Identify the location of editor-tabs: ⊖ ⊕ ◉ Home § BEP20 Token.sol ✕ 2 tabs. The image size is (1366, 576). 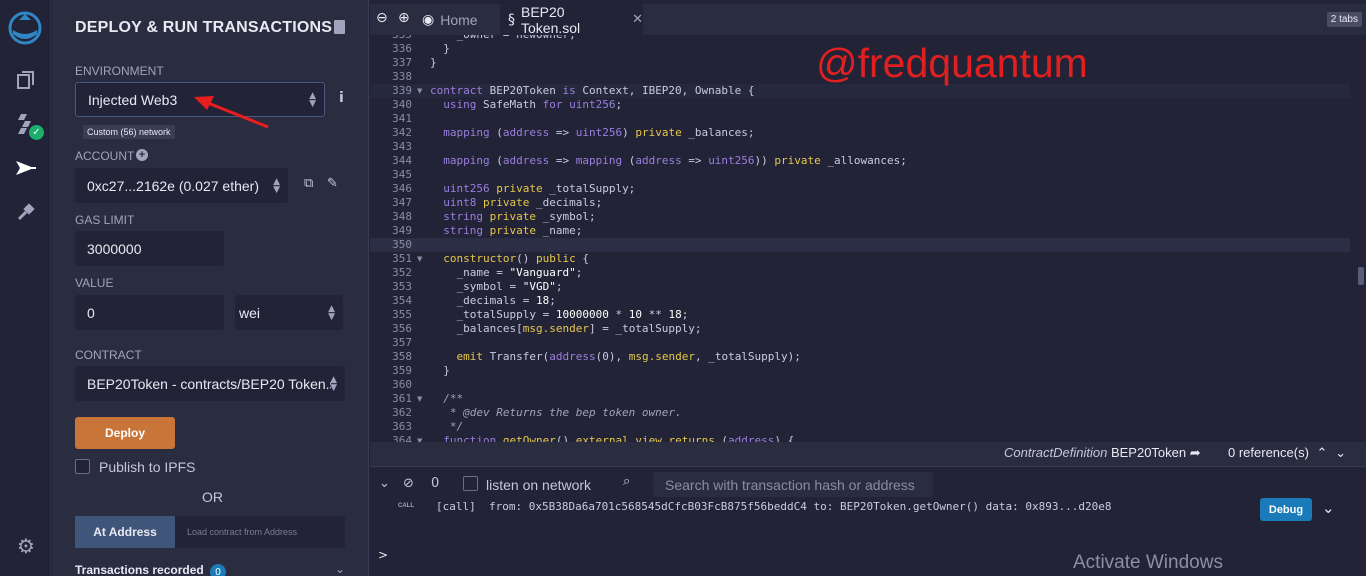
(868, 20).